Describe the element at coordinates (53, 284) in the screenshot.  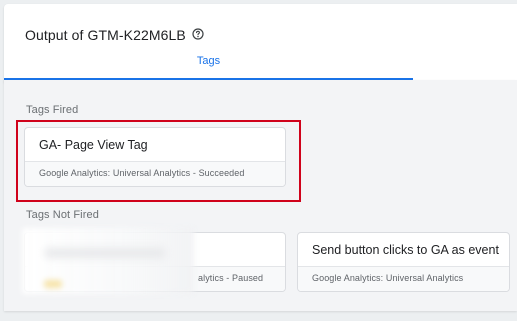
I see `redacted-badge` at that location.